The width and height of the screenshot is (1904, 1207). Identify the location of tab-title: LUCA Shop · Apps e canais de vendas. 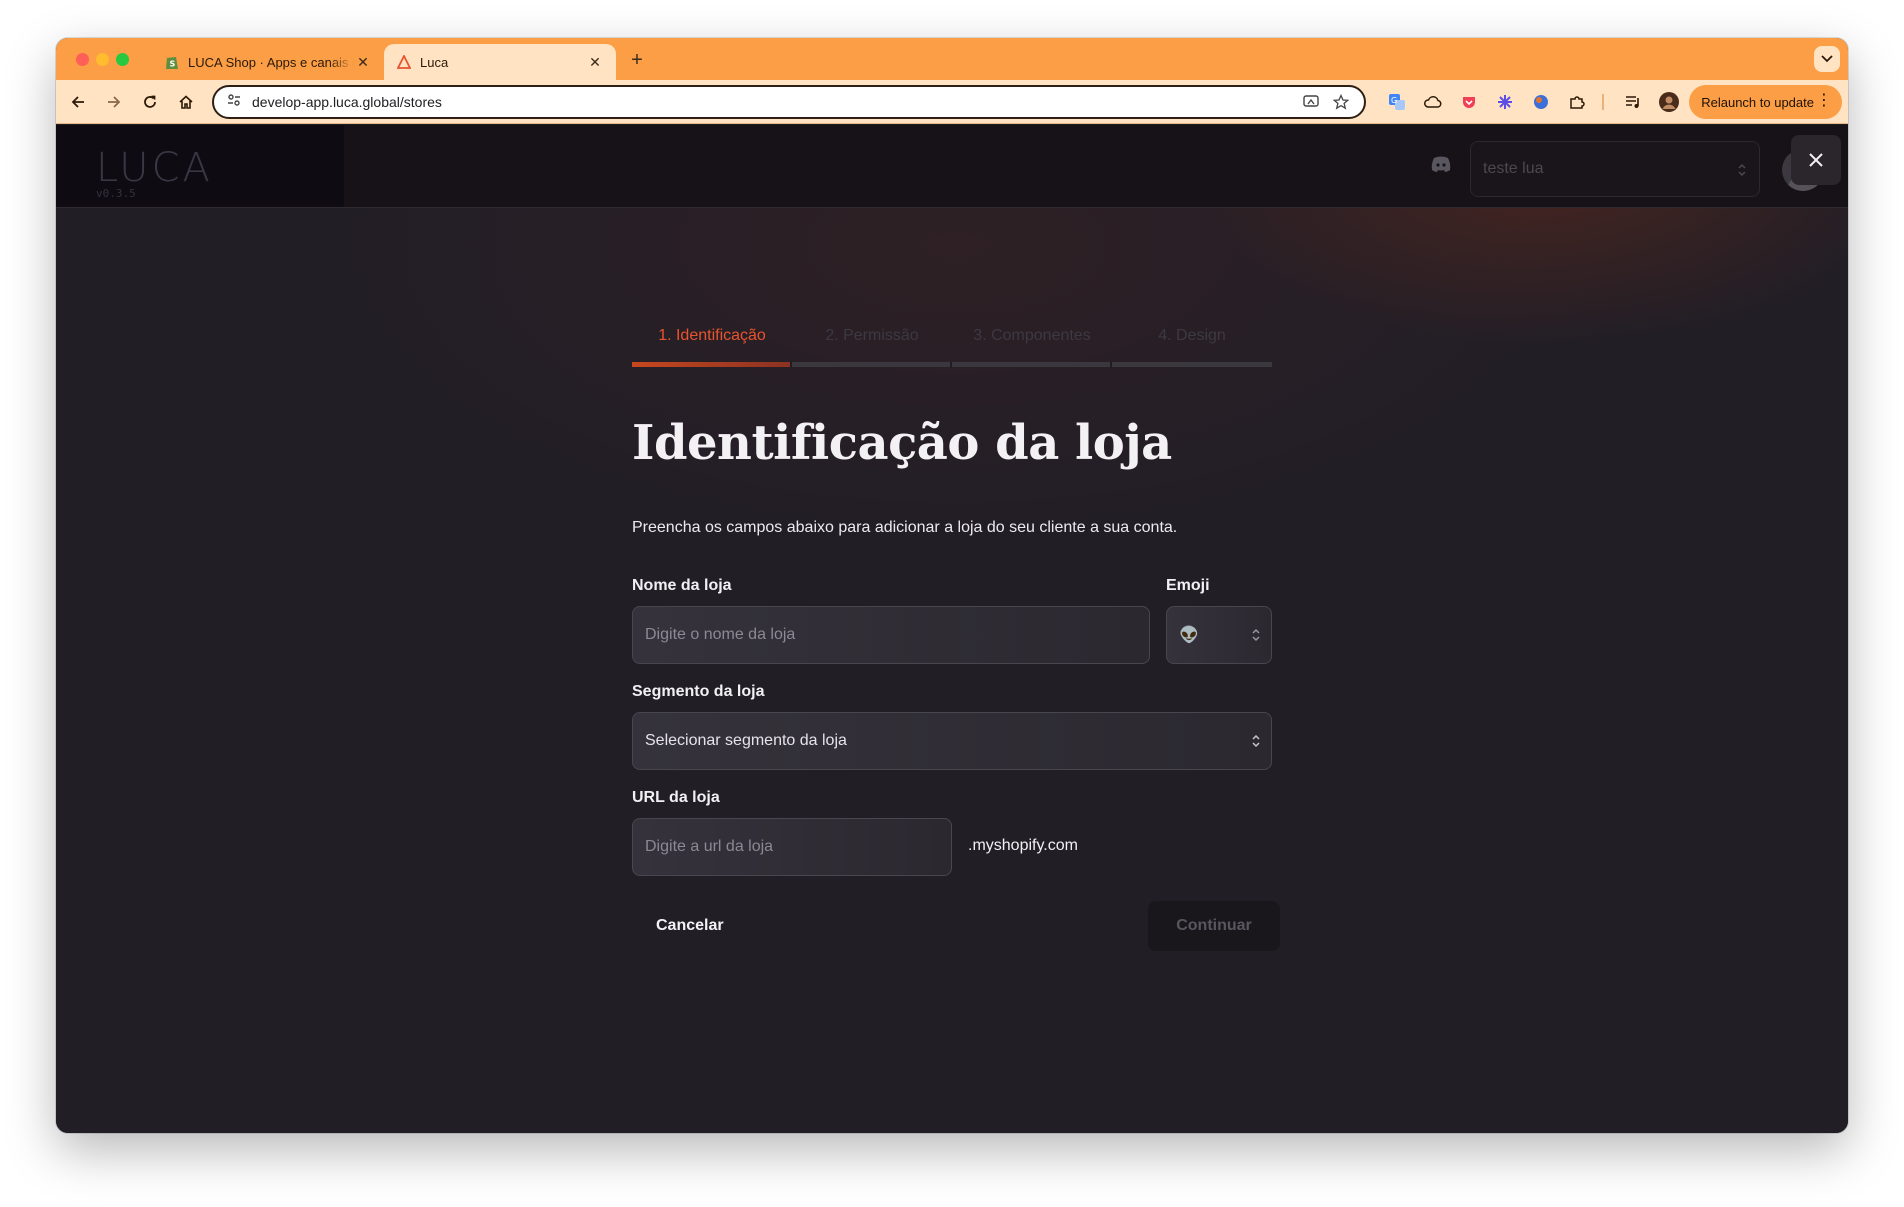
(271, 62).